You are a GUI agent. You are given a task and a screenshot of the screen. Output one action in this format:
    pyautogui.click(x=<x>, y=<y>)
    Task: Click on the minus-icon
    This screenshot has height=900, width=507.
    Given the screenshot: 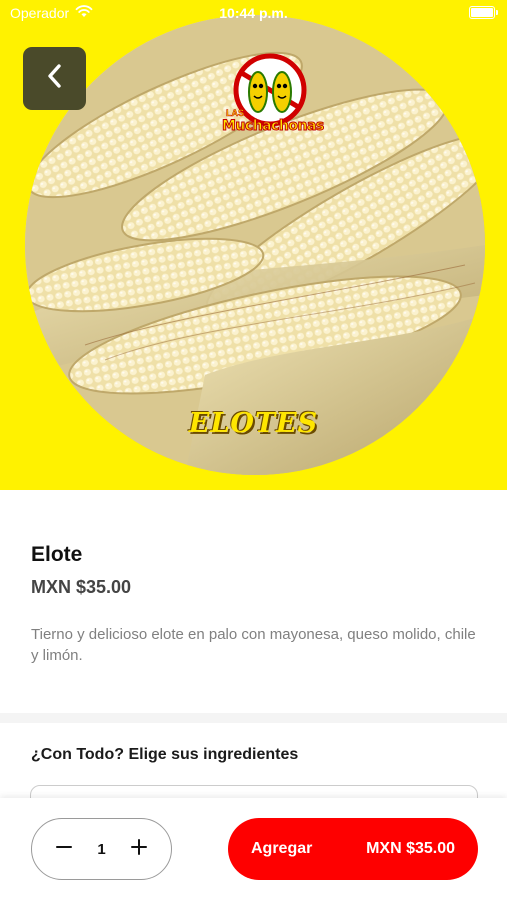 What is the action you would take?
    pyautogui.click(x=64, y=849)
    